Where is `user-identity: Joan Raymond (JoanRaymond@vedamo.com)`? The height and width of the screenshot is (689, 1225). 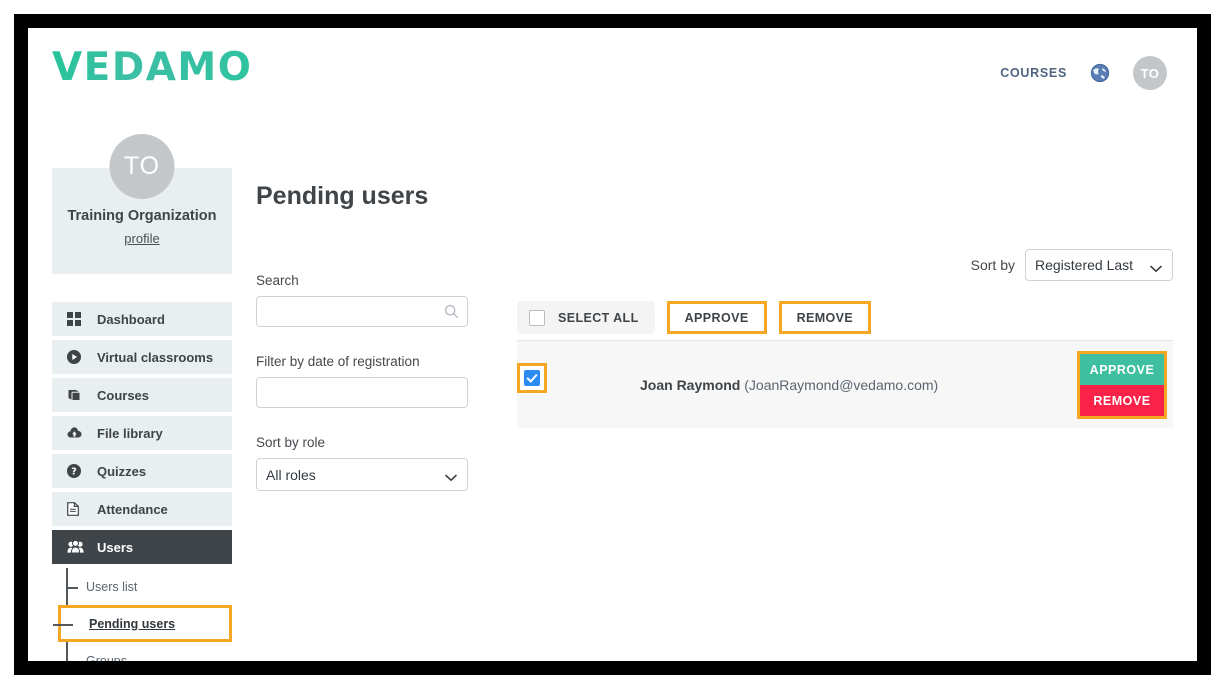
user-identity: Joan Raymond (JoanRaymond@vedamo.com) is located at coordinates (789, 385).